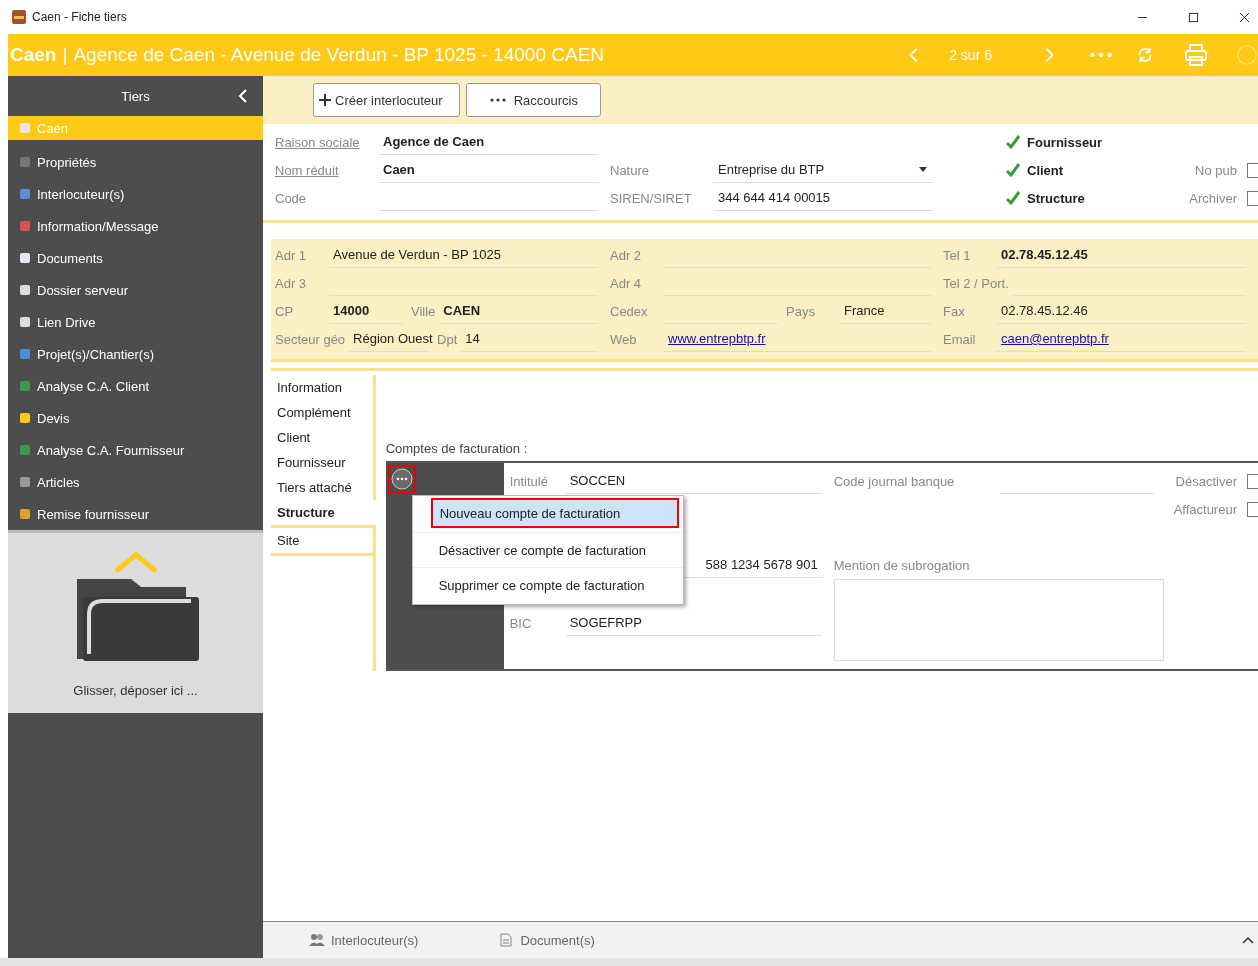  I want to click on option-label: No pub, so click(1216, 170).